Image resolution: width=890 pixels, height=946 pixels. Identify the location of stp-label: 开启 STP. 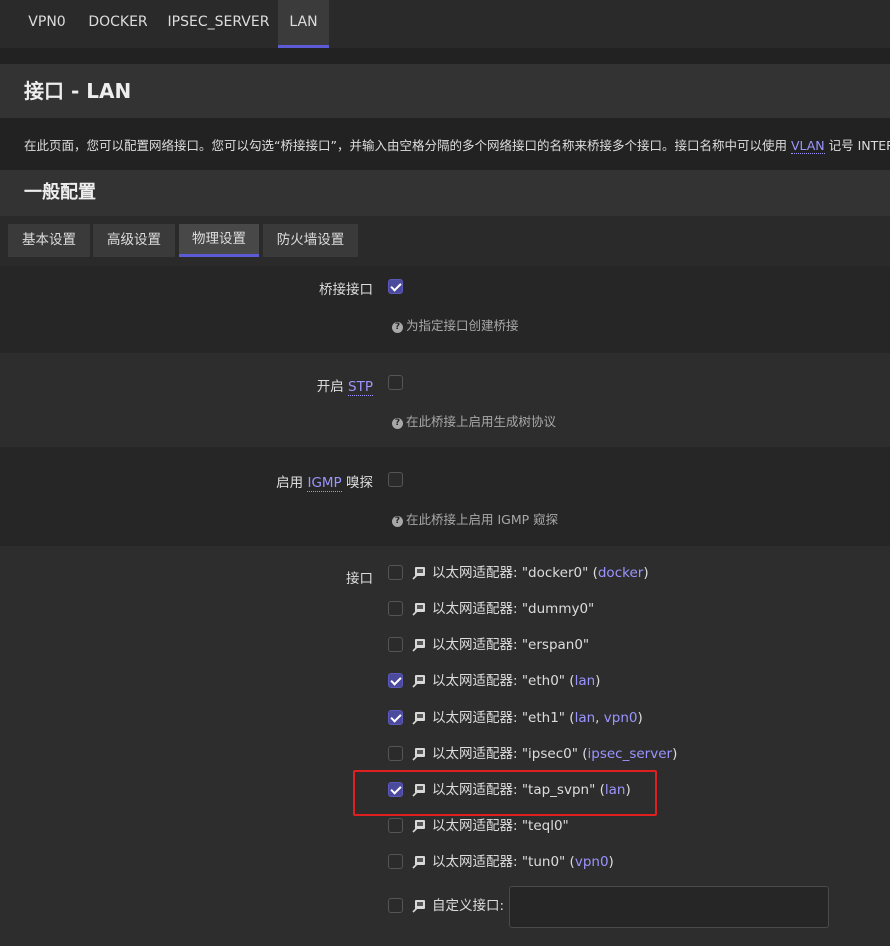
(344, 385).